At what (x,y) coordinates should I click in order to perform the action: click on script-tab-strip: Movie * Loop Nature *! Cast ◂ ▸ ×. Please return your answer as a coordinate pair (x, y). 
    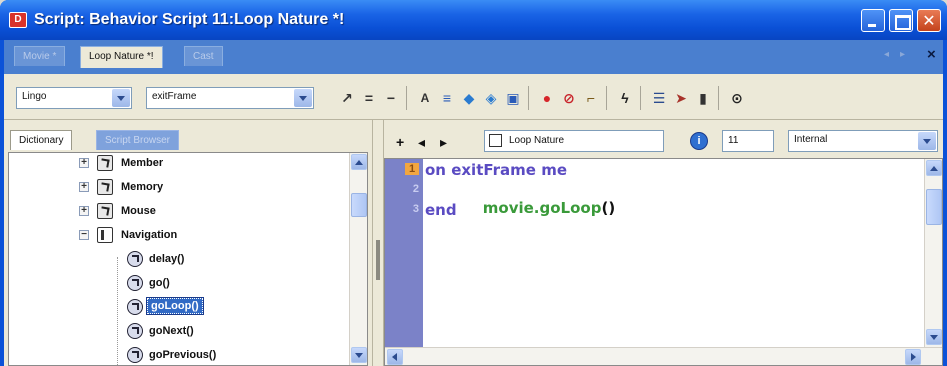
    Looking at the image, I should click on (473, 57).